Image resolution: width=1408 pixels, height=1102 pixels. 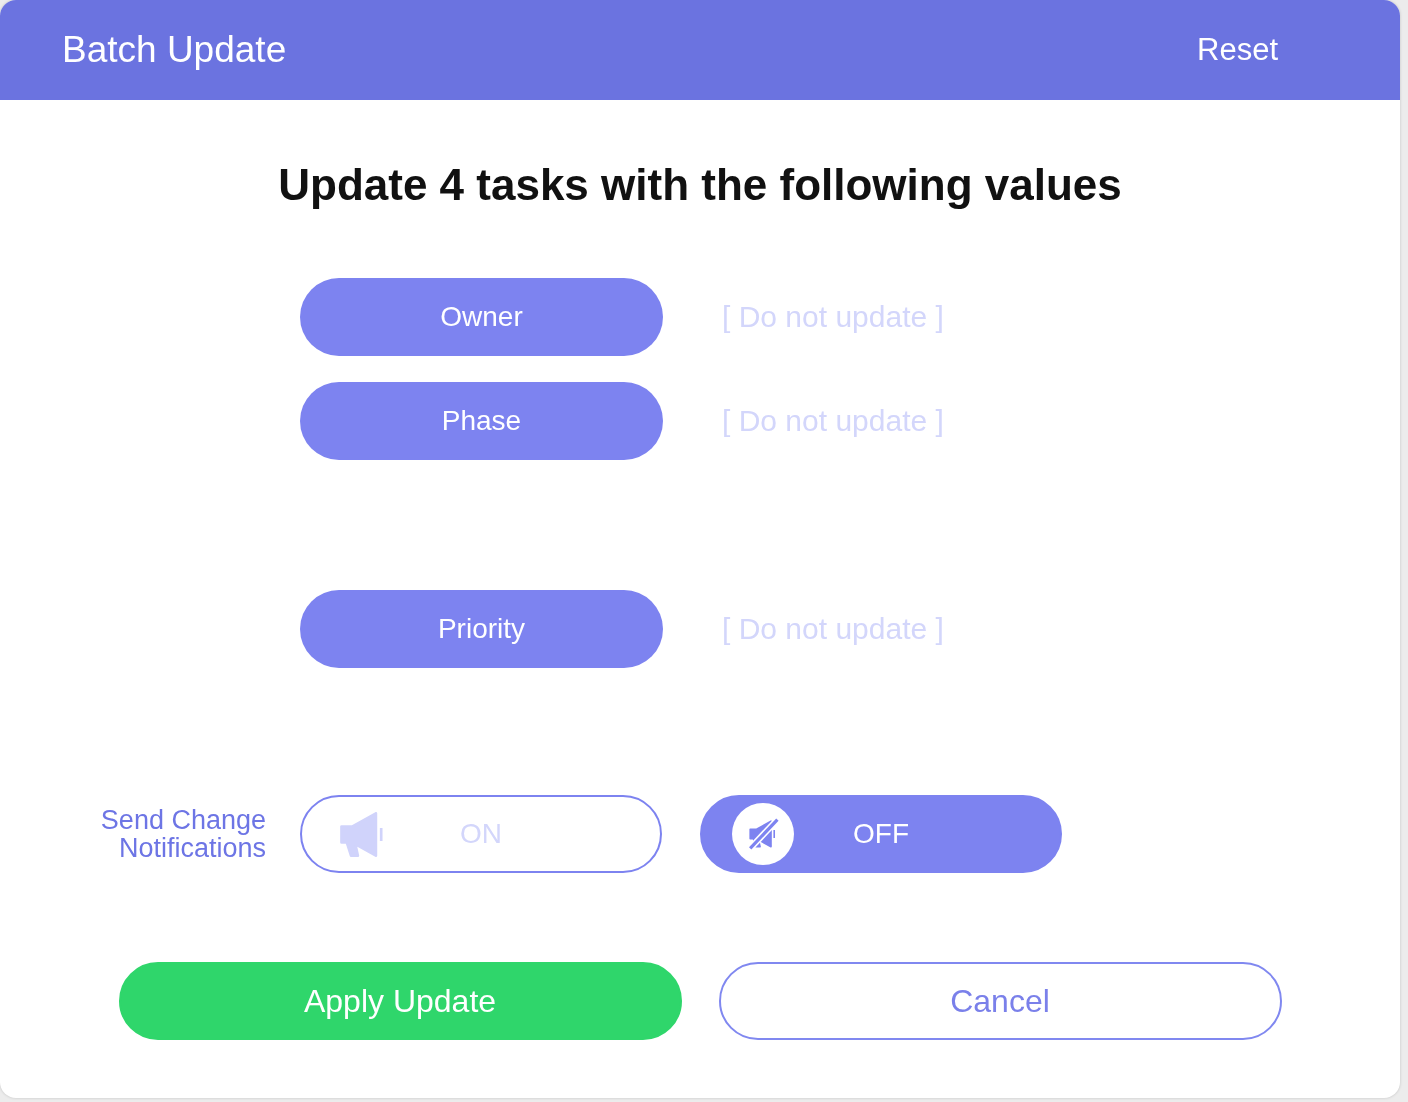 What do you see at coordinates (1237, 50) in the screenshot?
I see `reset-link: Reset` at bounding box center [1237, 50].